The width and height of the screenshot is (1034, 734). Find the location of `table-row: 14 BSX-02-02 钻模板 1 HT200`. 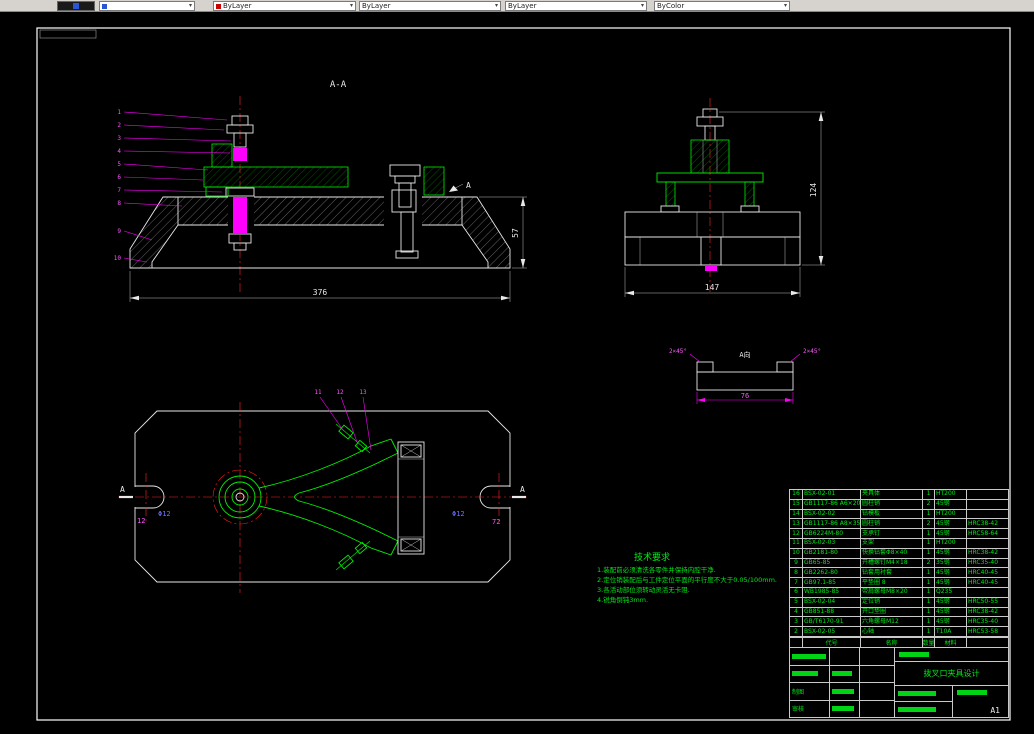

table-row: 14 BSX-02-02 钻模板 1 HT200 is located at coordinates (899, 514).